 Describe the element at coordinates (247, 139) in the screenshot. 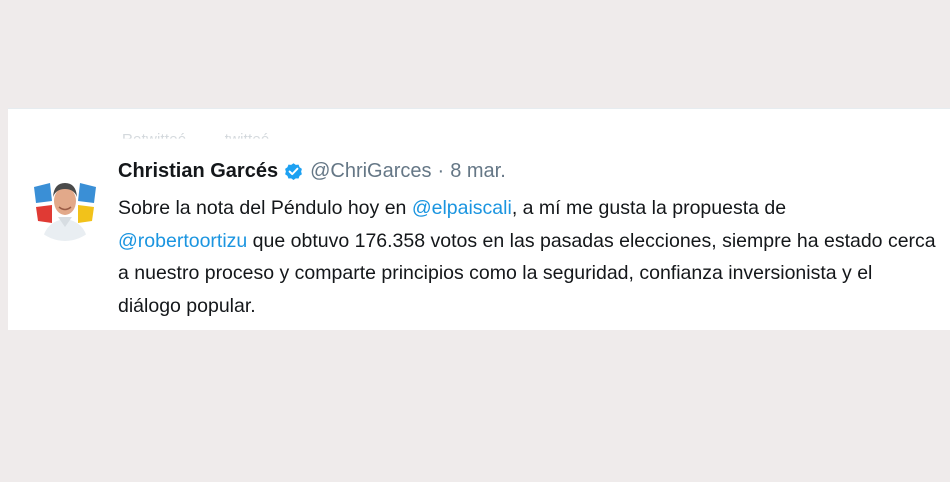

I see `retweet-context-label-2: twitteó` at that location.